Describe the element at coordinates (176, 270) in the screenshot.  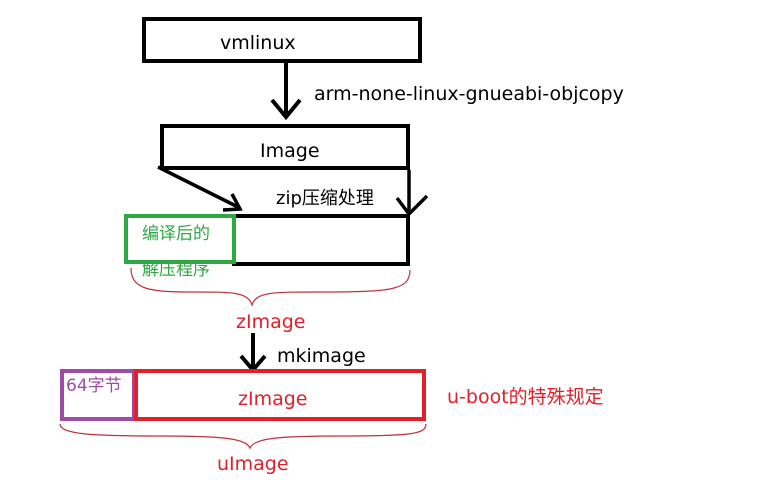
I see `decompressor-label-line2: 解压程序` at that location.